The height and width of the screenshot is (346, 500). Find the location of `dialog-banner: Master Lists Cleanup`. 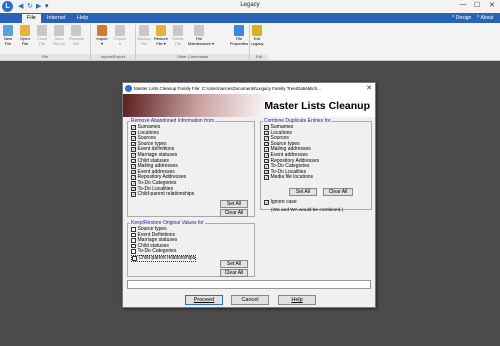

dialog-banner: Master Lists Cleanup is located at coordinates (249, 105).